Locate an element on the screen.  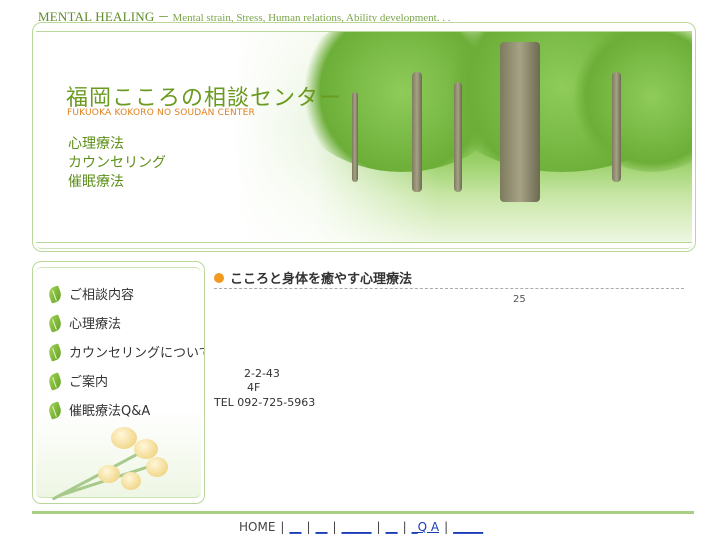
sidebar-item-consultation: ご相談内容 is located at coordinates (91, 293).